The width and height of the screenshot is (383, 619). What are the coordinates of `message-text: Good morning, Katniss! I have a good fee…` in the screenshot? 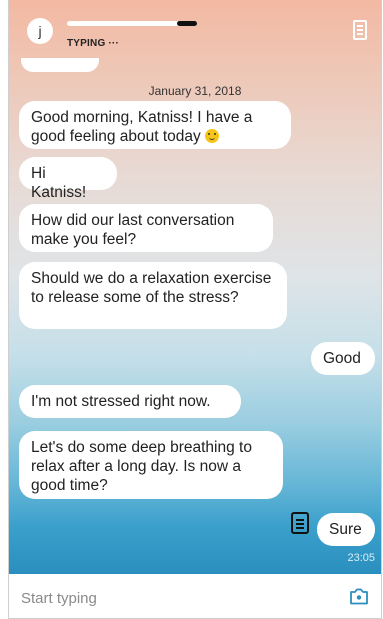 It's located at (142, 127).